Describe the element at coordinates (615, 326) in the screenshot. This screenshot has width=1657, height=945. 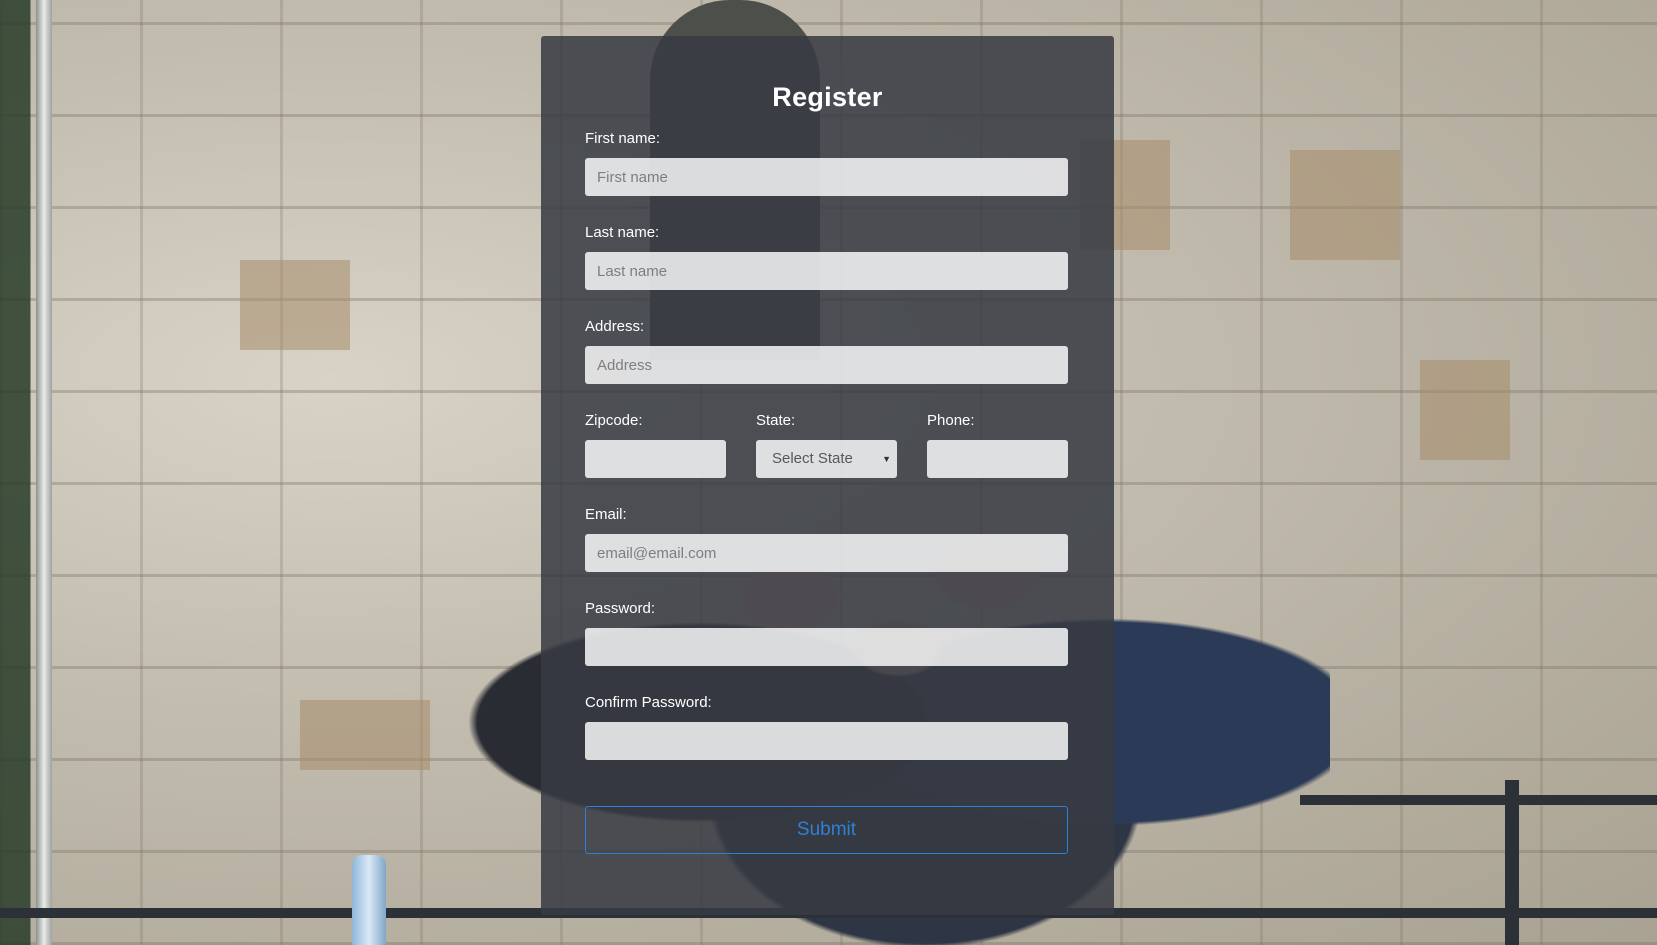
I see `address-label: Address:` at that location.